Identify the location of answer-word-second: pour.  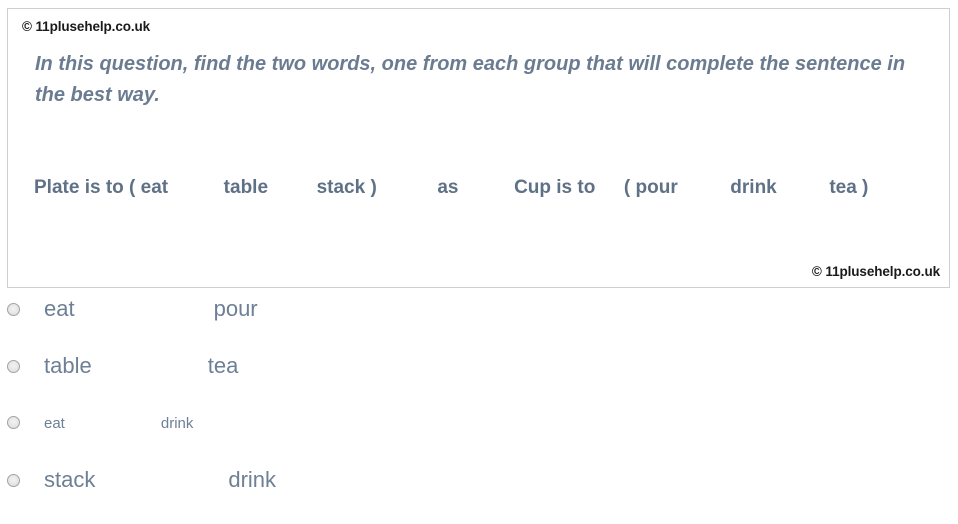
(235, 308).